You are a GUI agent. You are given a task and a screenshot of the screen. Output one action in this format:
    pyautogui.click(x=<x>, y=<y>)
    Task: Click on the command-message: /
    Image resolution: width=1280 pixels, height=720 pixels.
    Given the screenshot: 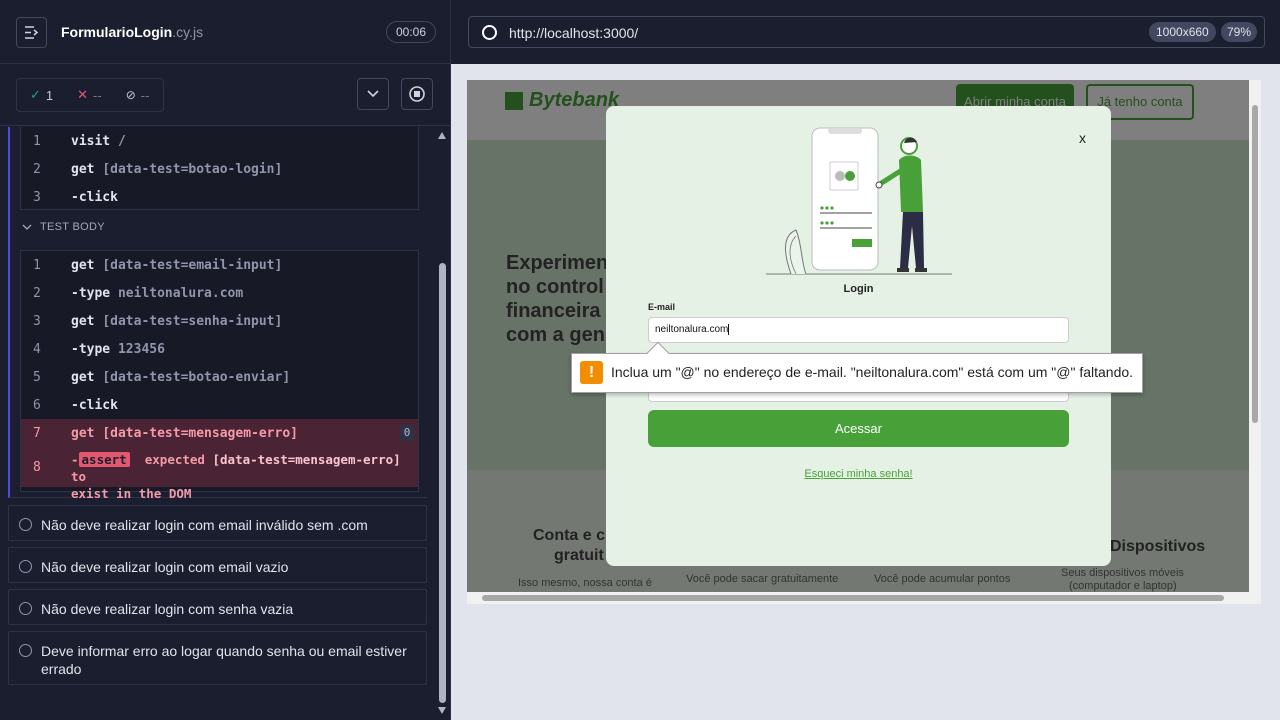 What is the action you would take?
    pyautogui.click(x=121, y=141)
    